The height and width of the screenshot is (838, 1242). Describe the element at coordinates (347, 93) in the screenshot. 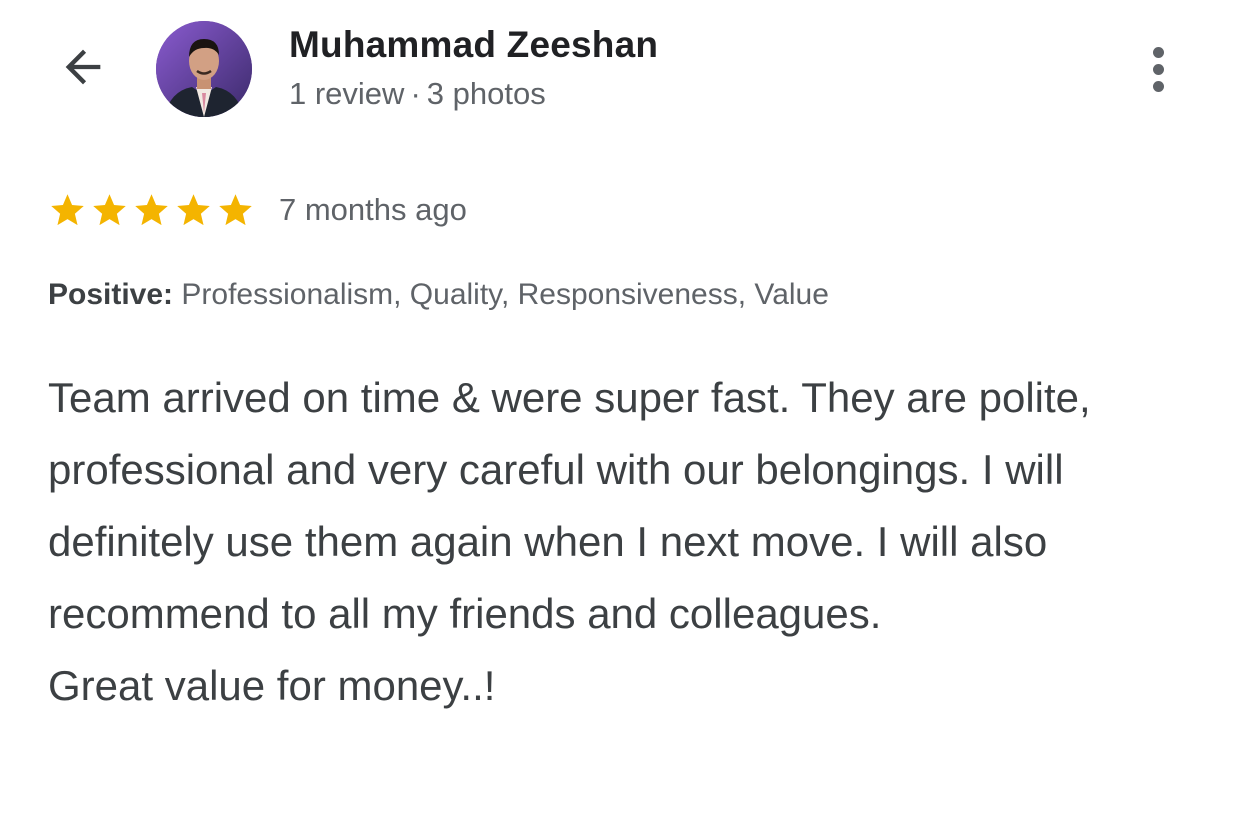

I see `review-count: 1 review` at that location.